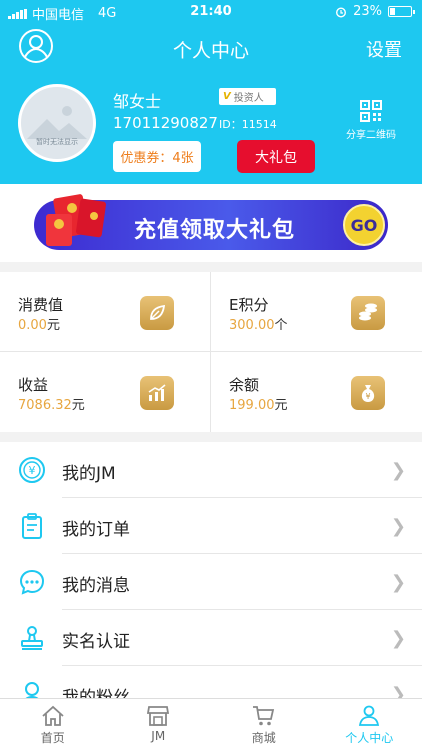 The width and height of the screenshot is (422, 750). What do you see at coordinates (32, 582) in the screenshot?
I see `chat-bubble-icon` at bounding box center [32, 582].